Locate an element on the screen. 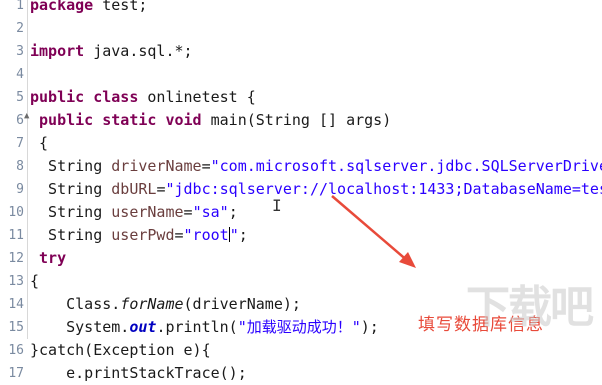 This screenshot has width=602, height=385. line-number-gutter: 1 2 3 4 5 6 ▲ 7 8 9 10 11 12 13 14 15 16 17 is located at coordinates (15, 190).